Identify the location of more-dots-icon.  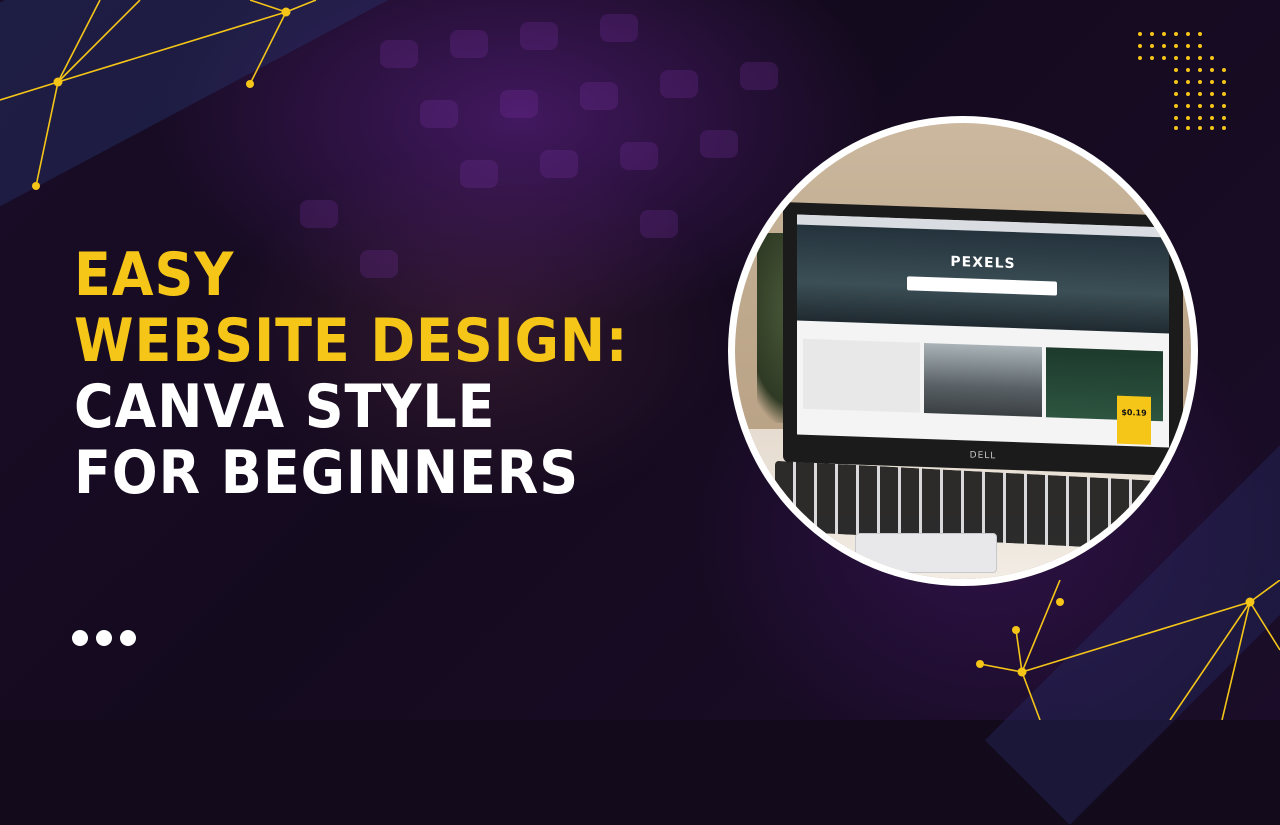
(104, 638).